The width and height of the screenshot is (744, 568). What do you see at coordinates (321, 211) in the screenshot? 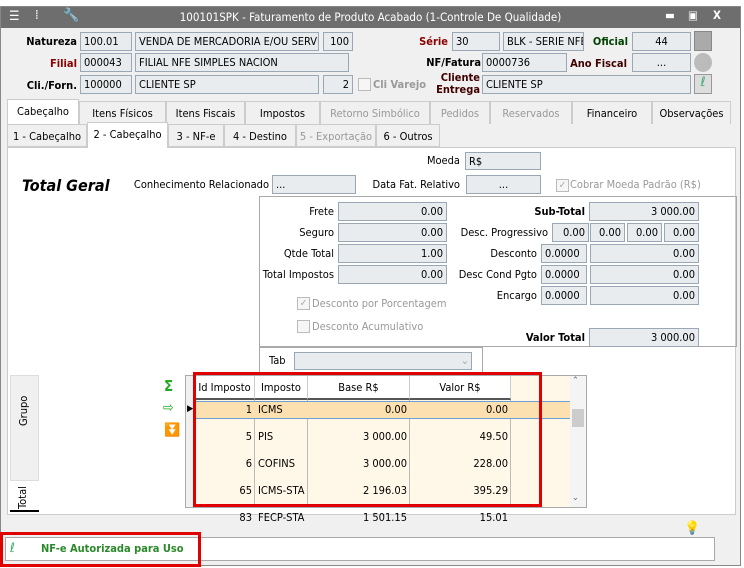
I see `frete-label: Frete` at bounding box center [321, 211].